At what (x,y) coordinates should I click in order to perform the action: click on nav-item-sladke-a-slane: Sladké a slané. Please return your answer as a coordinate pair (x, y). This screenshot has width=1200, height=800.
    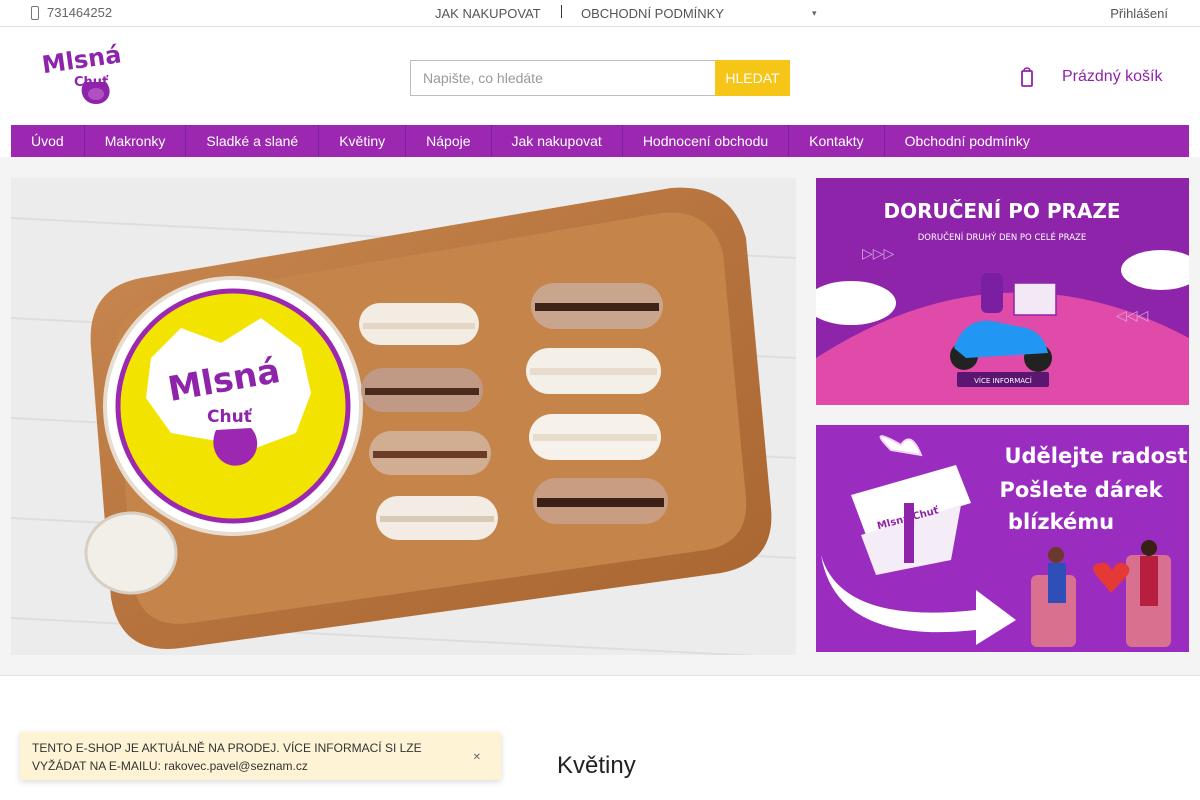
    Looking at the image, I should click on (253, 141).